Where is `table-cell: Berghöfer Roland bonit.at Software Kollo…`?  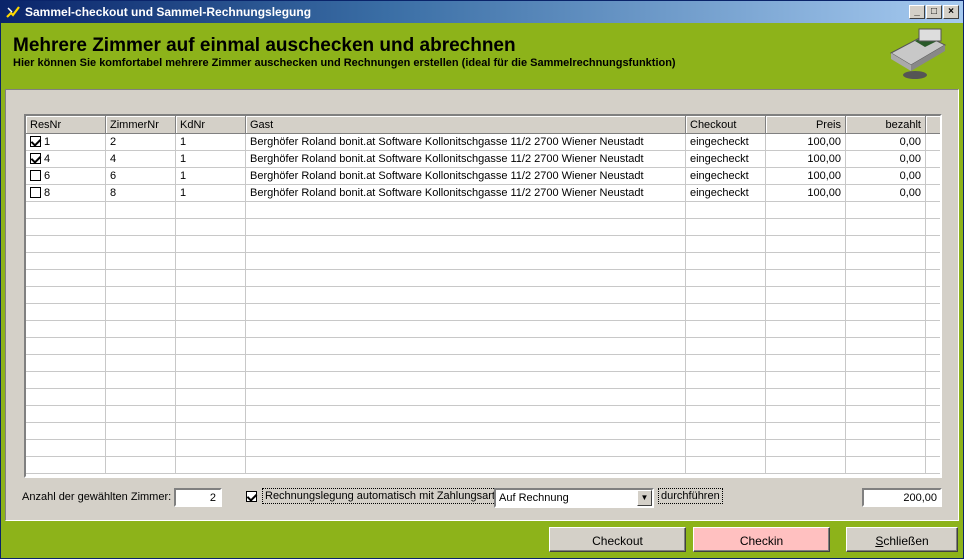
table-cell: Berghöfer Roland bonit.at Software Kollo… is located at coordinates (466, 176).